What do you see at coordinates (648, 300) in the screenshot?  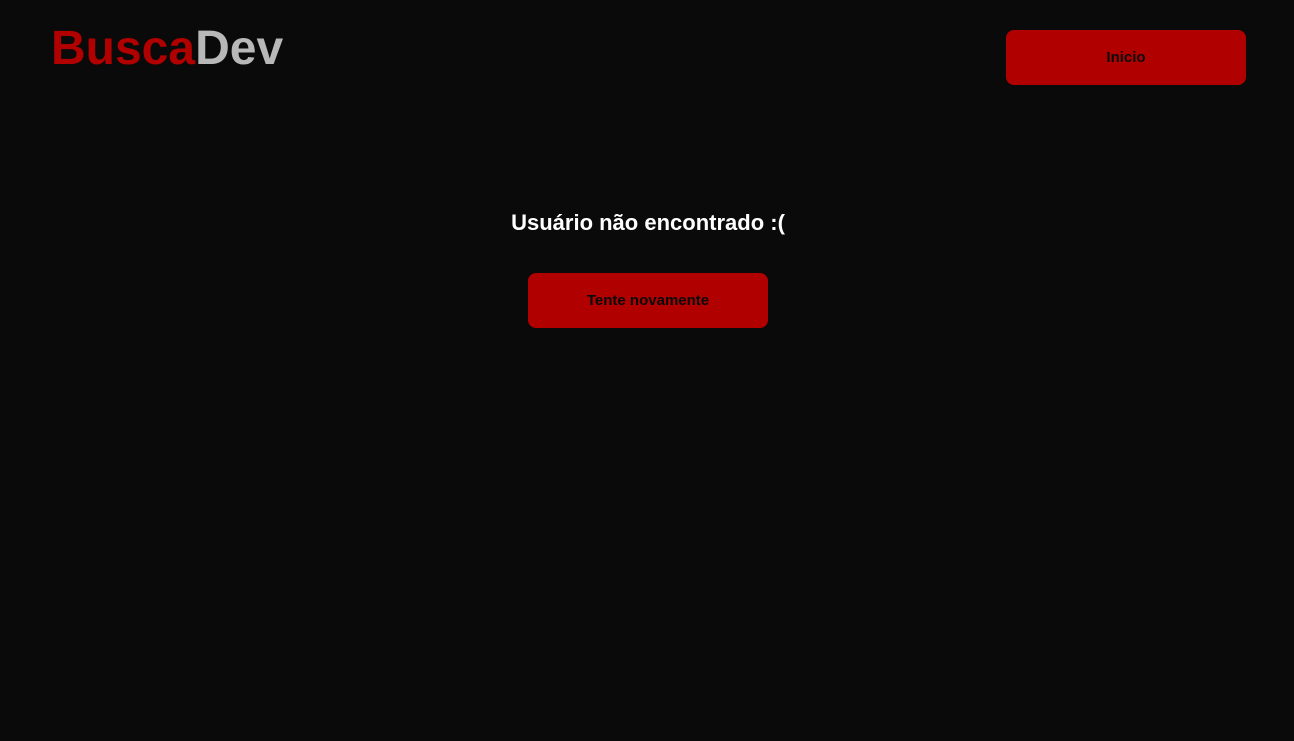 I see `retry-button: Tente novamente` at bounding box center [648, 300].